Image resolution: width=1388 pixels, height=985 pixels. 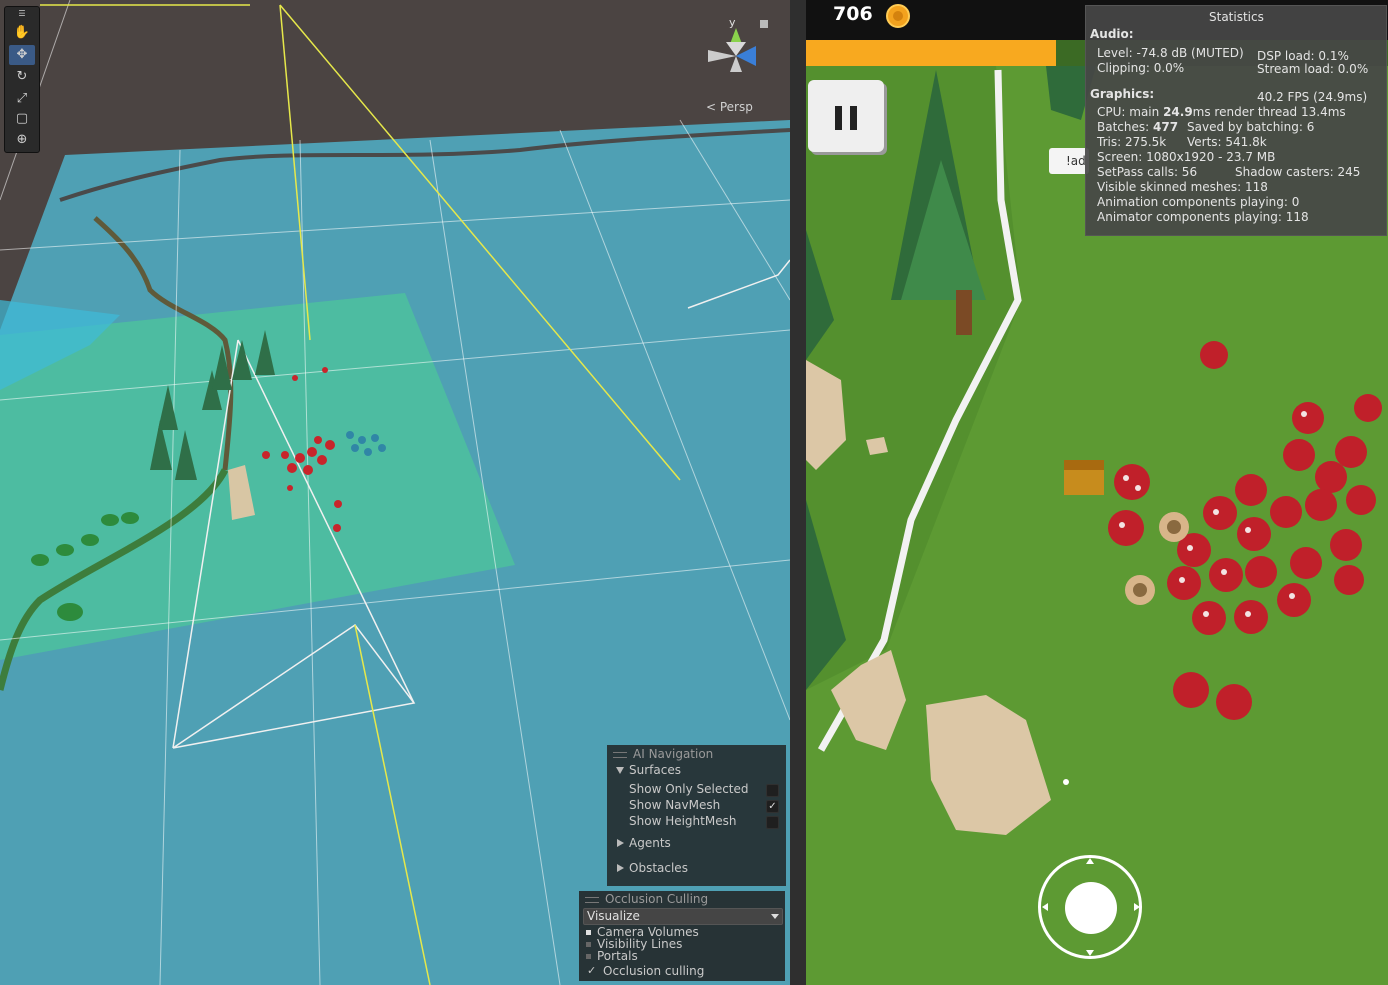 What do you see at coordinates (689, 789) in the screenshot?
I see `show-only-selected-label: Show Only Selected` at bounding box center [689, 789].